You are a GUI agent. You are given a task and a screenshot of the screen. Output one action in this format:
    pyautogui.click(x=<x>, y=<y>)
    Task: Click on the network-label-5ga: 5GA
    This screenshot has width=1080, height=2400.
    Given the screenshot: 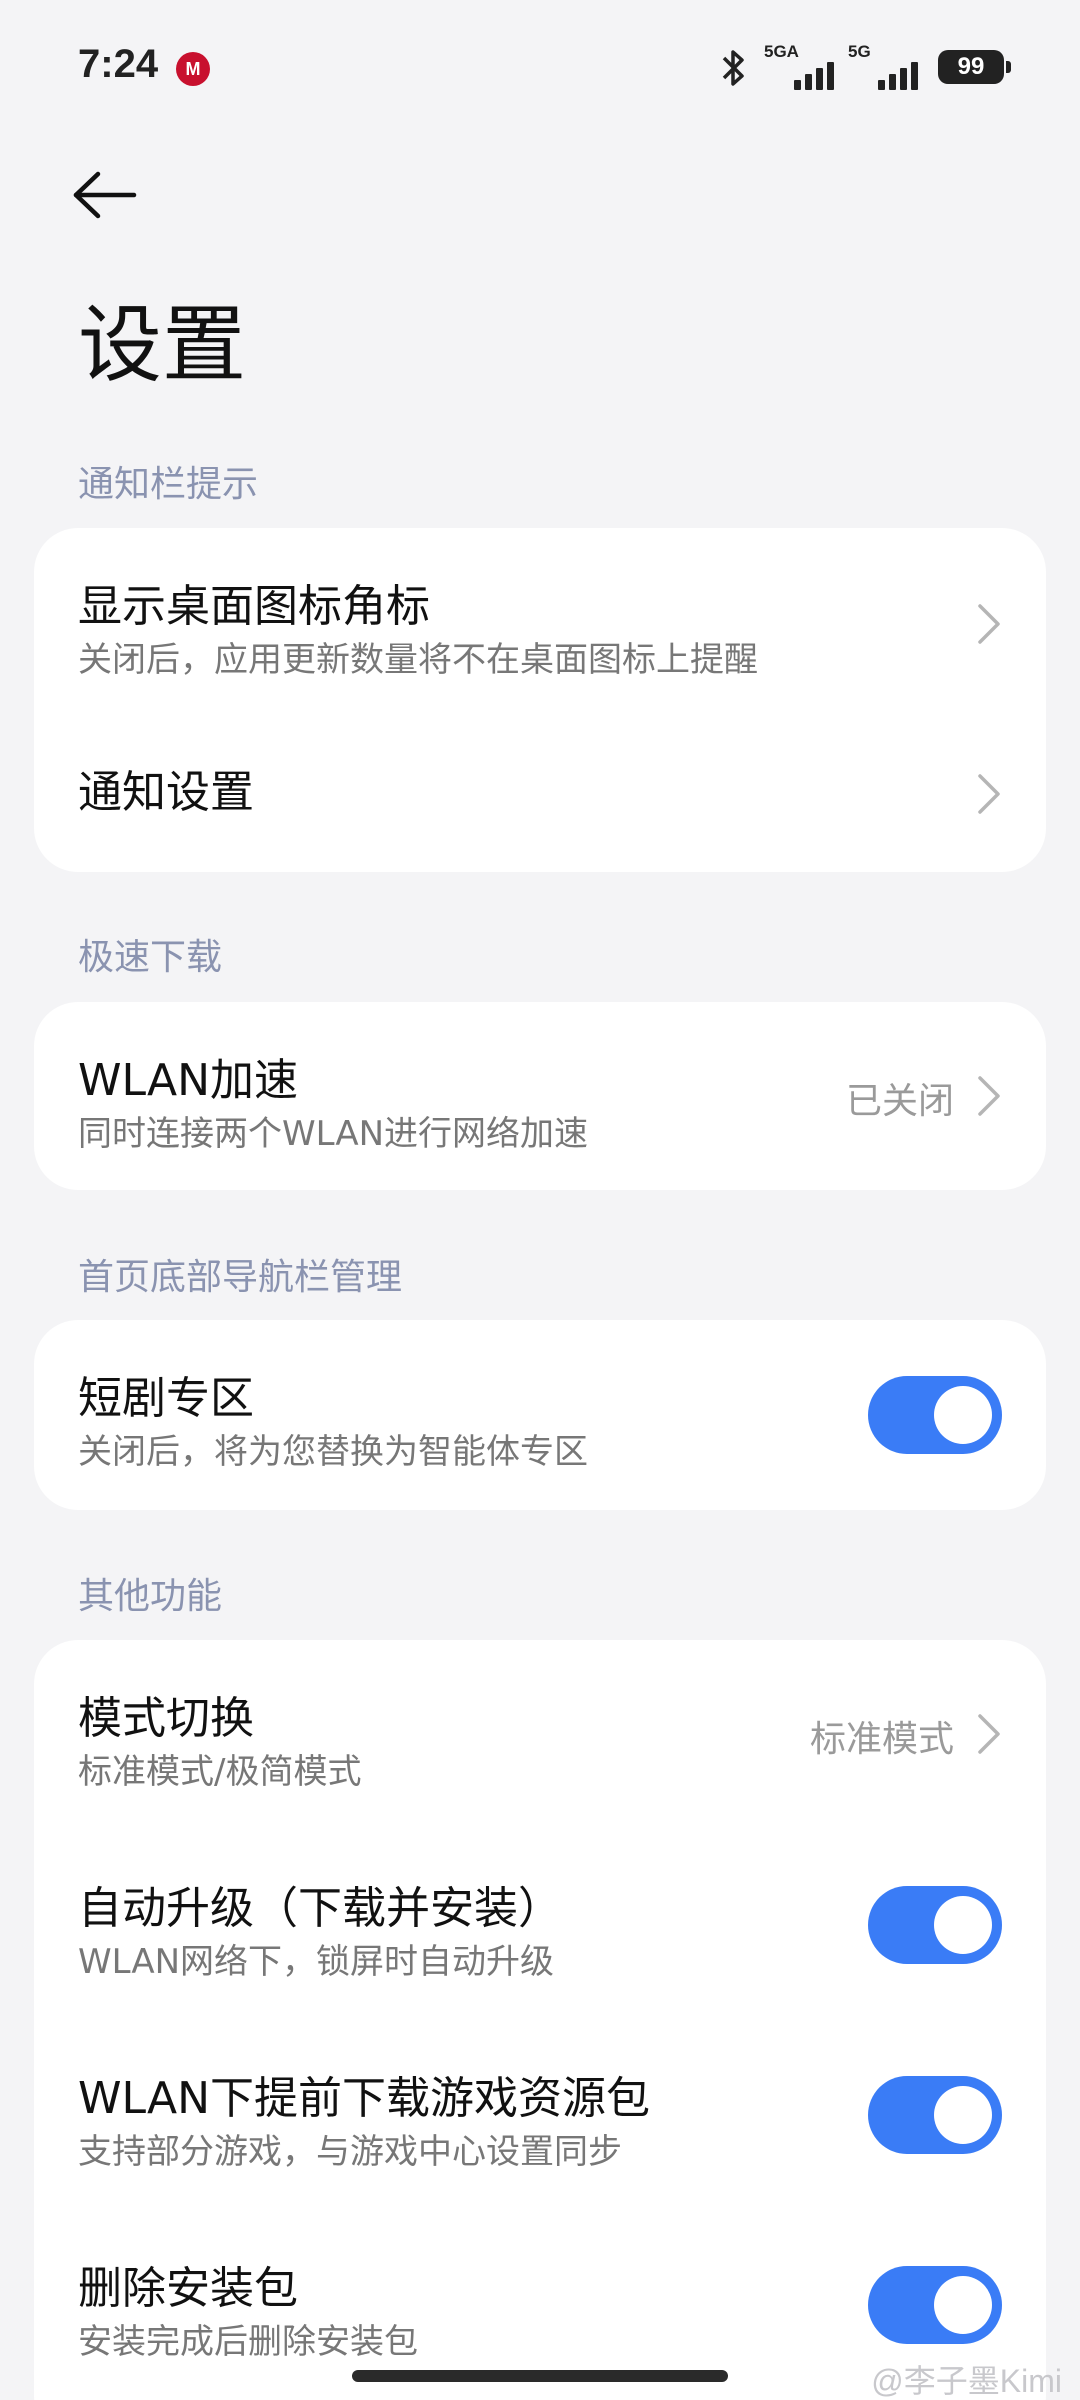 What is the action you would take?
    pyautogui.click(x=781, y=51)
    